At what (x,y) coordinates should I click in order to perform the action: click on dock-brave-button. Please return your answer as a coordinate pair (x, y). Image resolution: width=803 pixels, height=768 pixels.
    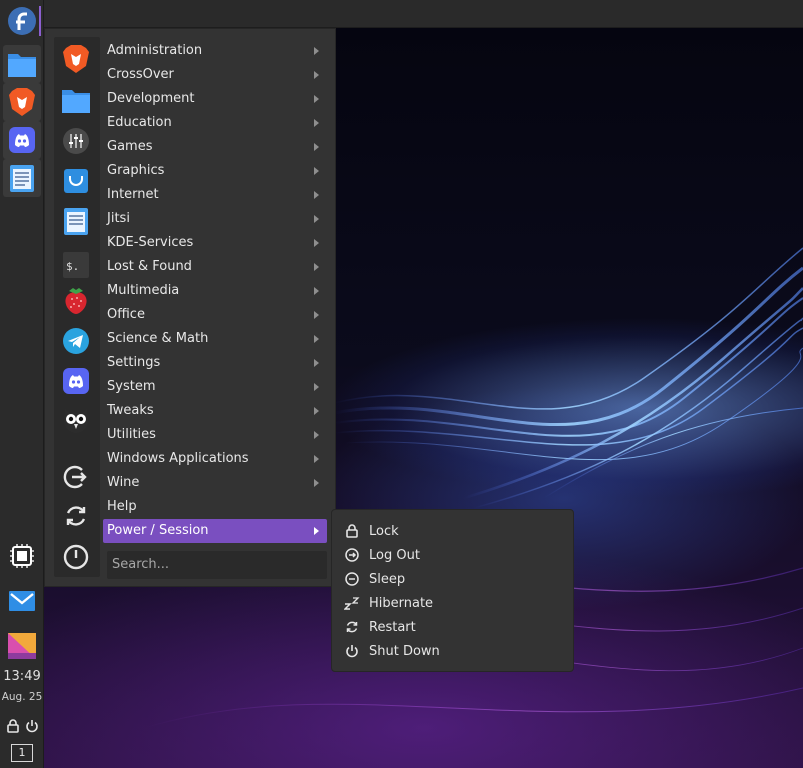
    Looking at the image, I should click on (22, 102).